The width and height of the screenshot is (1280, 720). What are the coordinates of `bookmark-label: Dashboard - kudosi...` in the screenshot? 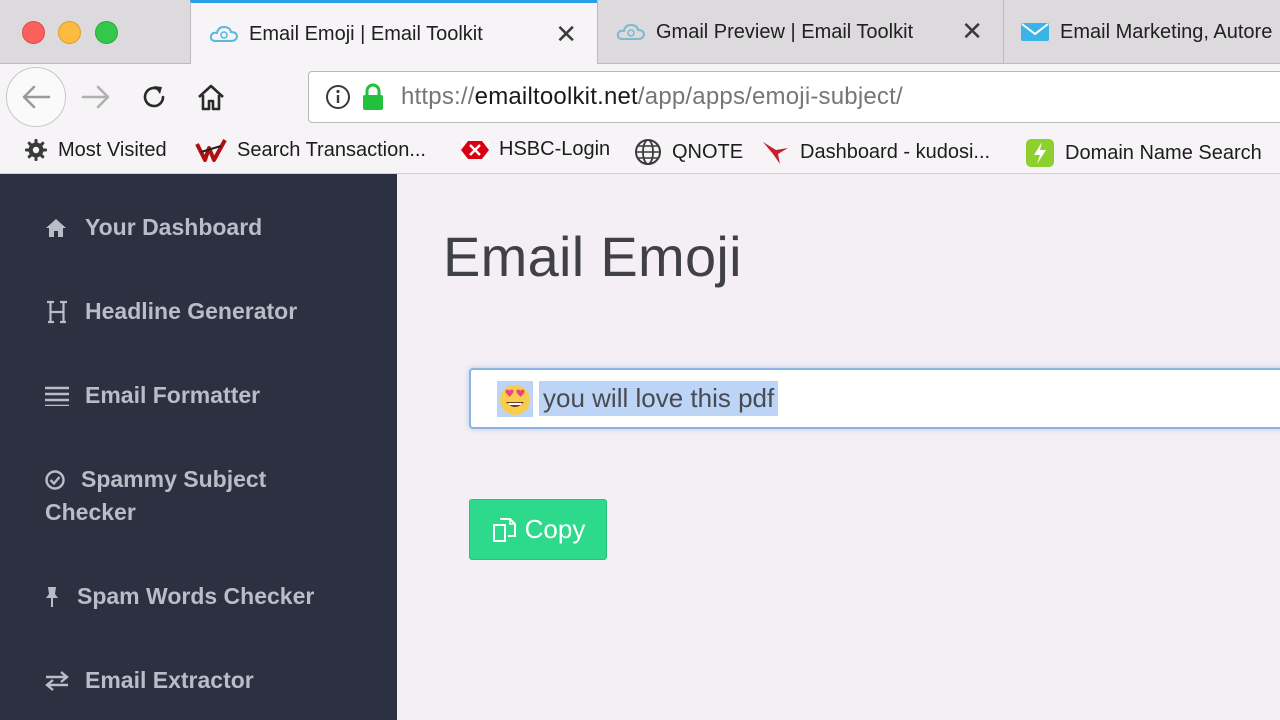 It's located at (895, 151).